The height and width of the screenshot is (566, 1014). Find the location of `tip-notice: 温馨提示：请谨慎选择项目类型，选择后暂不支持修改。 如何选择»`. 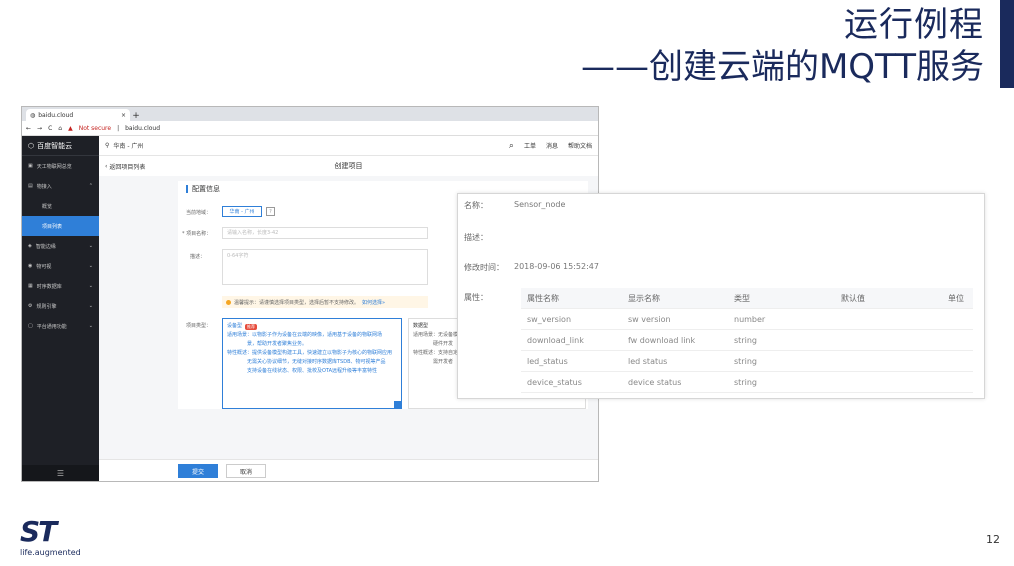

tip-notice: 温馨提示：请谨慎选择项目类型，选择后暂不支持修改。 如何选择» is located at coordinates (325, 302).